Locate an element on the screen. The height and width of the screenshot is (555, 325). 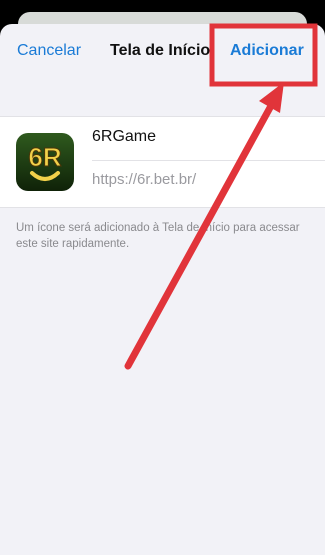
row-divider is located at coordinates (208, 160).